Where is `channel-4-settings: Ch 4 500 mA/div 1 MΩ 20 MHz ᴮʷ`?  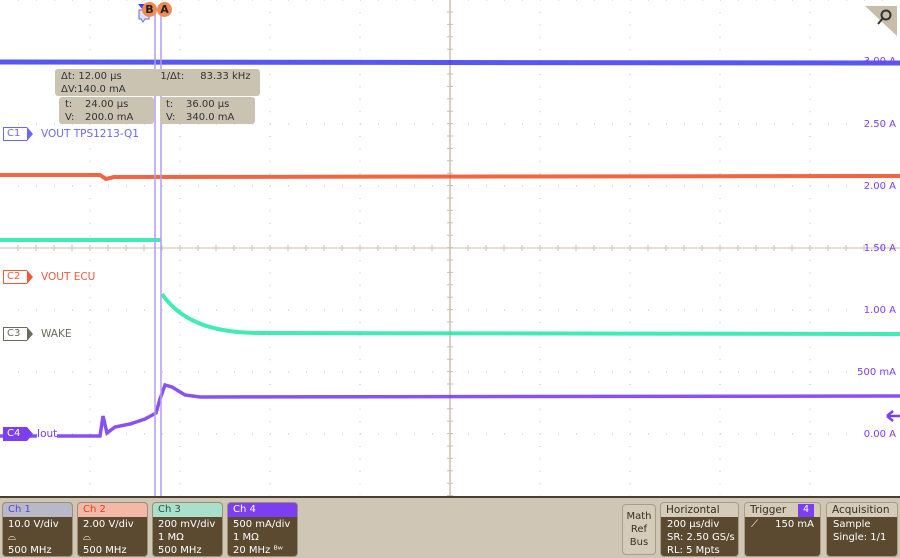 channel-4-settings: Ch 4 500 mA/div 1 MΩ 20 MHz ᴮʷ is located at coordinates (262, 529).